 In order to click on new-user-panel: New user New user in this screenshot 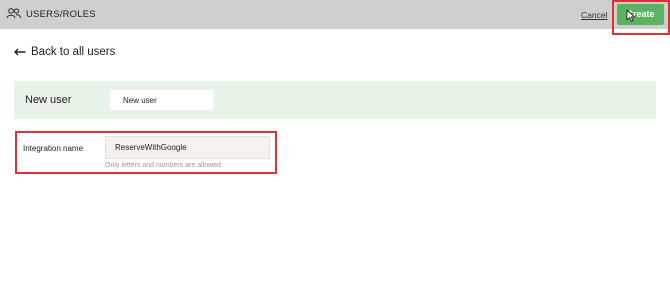, I will do `click(335, 100)`.